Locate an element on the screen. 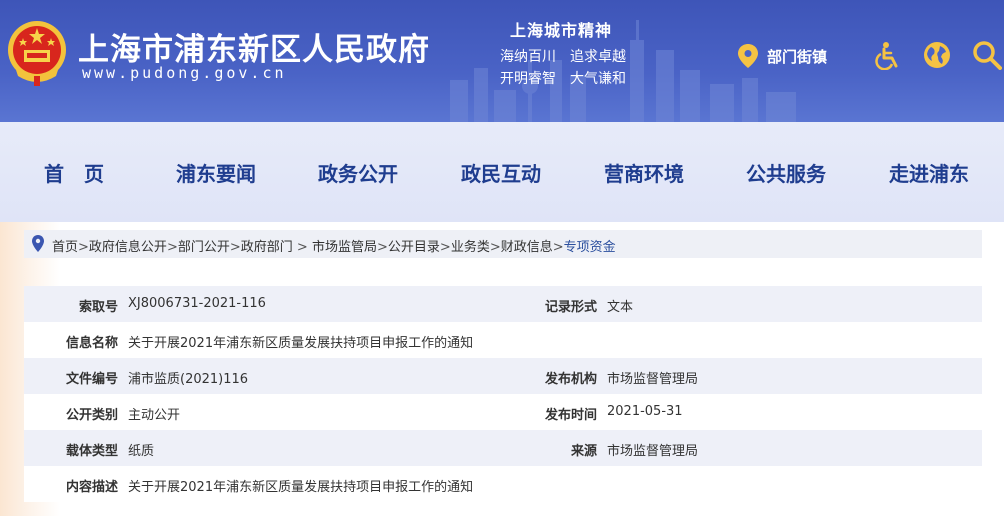  issuing-agency-label: 发布机构 is located at coordinates (570, 379).